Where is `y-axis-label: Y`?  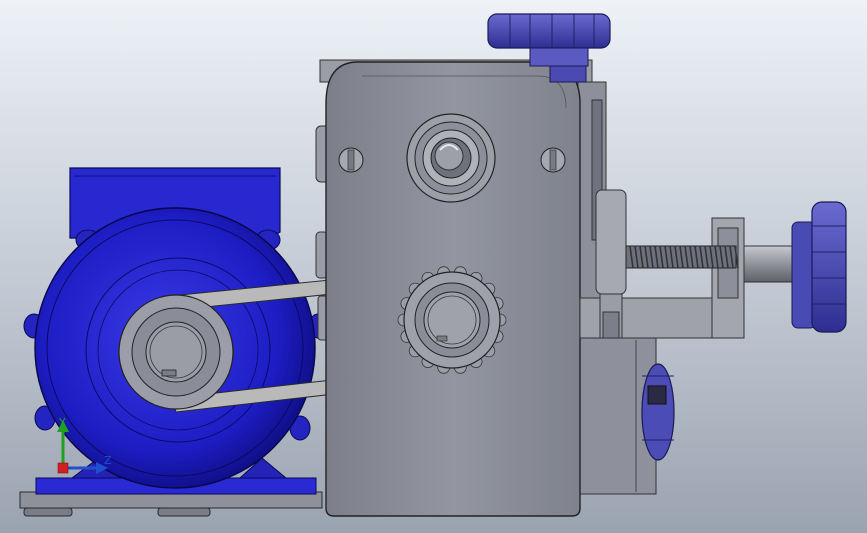 y-axis-label: Y is located at coordinates (62, 422).